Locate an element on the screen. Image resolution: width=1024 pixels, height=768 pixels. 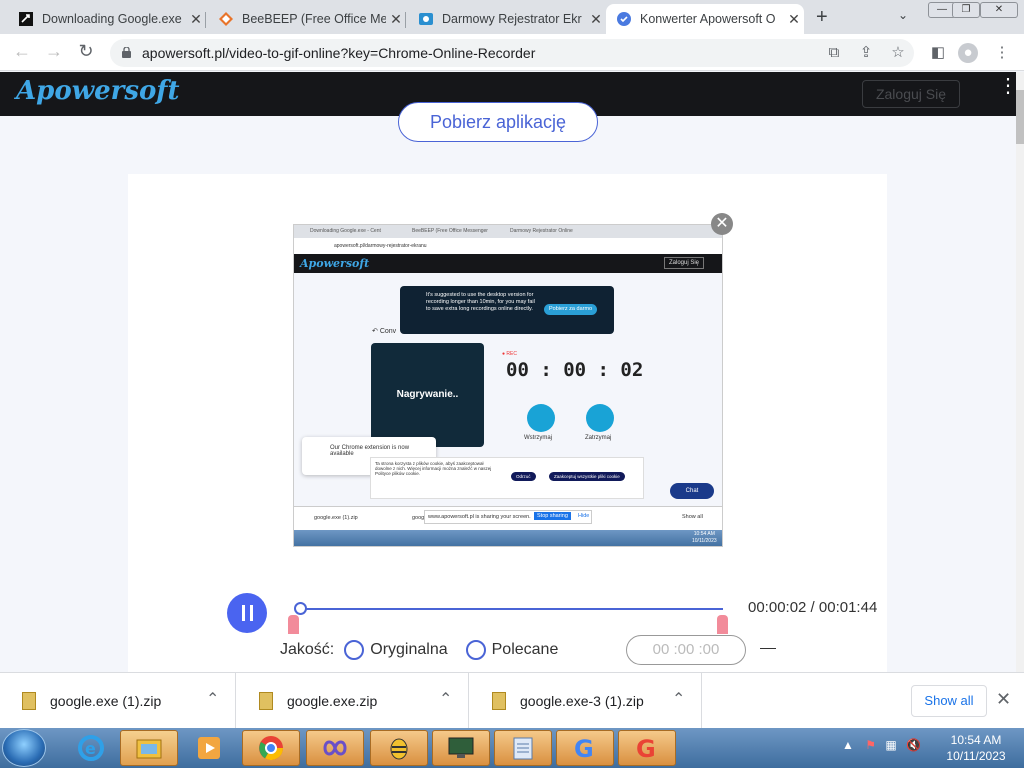
trim-start-handle is located at coordinates (293, 624).